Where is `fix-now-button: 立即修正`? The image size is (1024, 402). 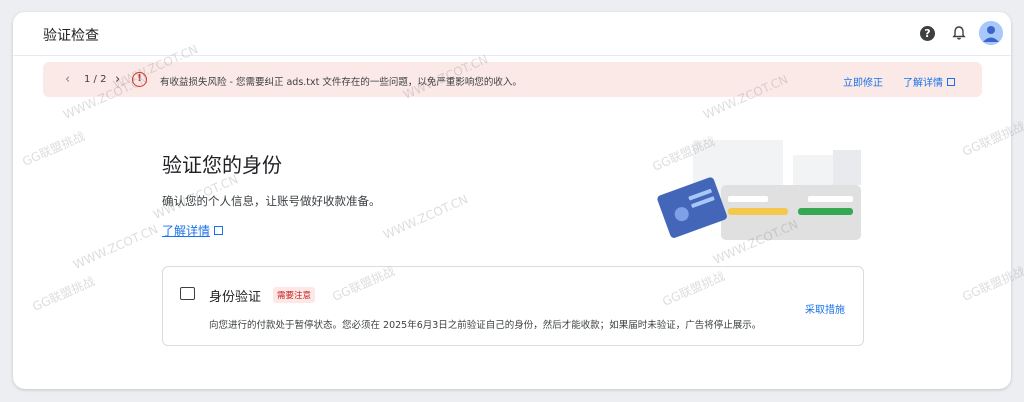
fix-now-button: 立即修正 is located at coordinates (863, 81).